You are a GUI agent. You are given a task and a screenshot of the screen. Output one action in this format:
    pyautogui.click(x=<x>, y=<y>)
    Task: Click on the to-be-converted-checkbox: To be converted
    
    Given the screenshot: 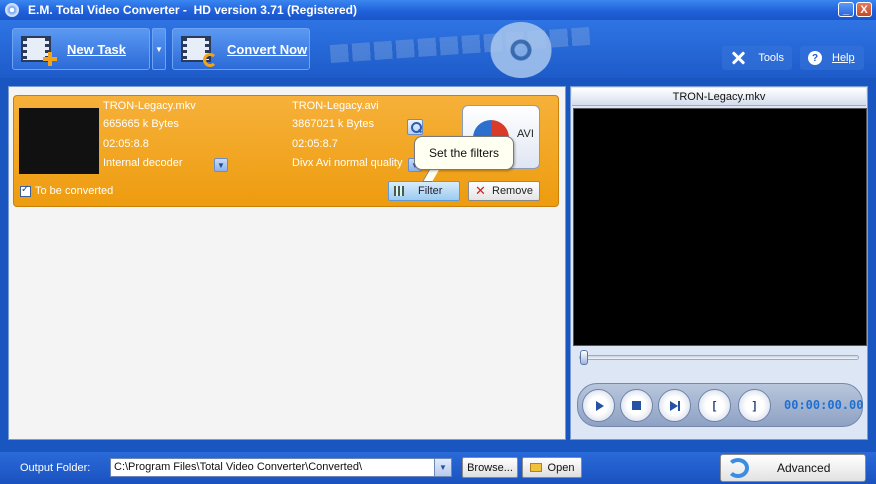 What is the action you would take?
    pyautogui.click(x=67, y=190)
    